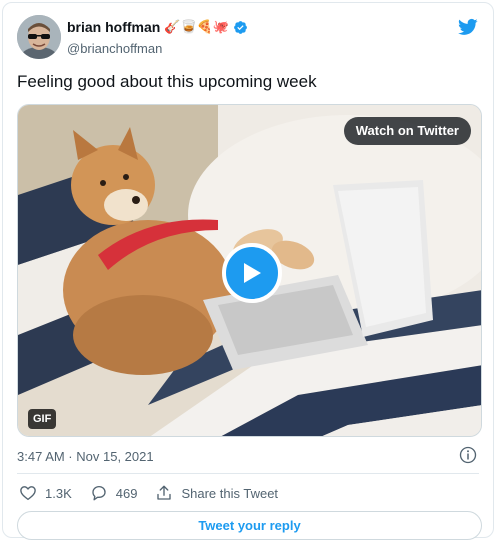 Image resolution: width=496 pixels, height=540 pixels. Describe the element at coordinates (468, 27) in the screenshot. I see `twitter-bird-icon` at that location.